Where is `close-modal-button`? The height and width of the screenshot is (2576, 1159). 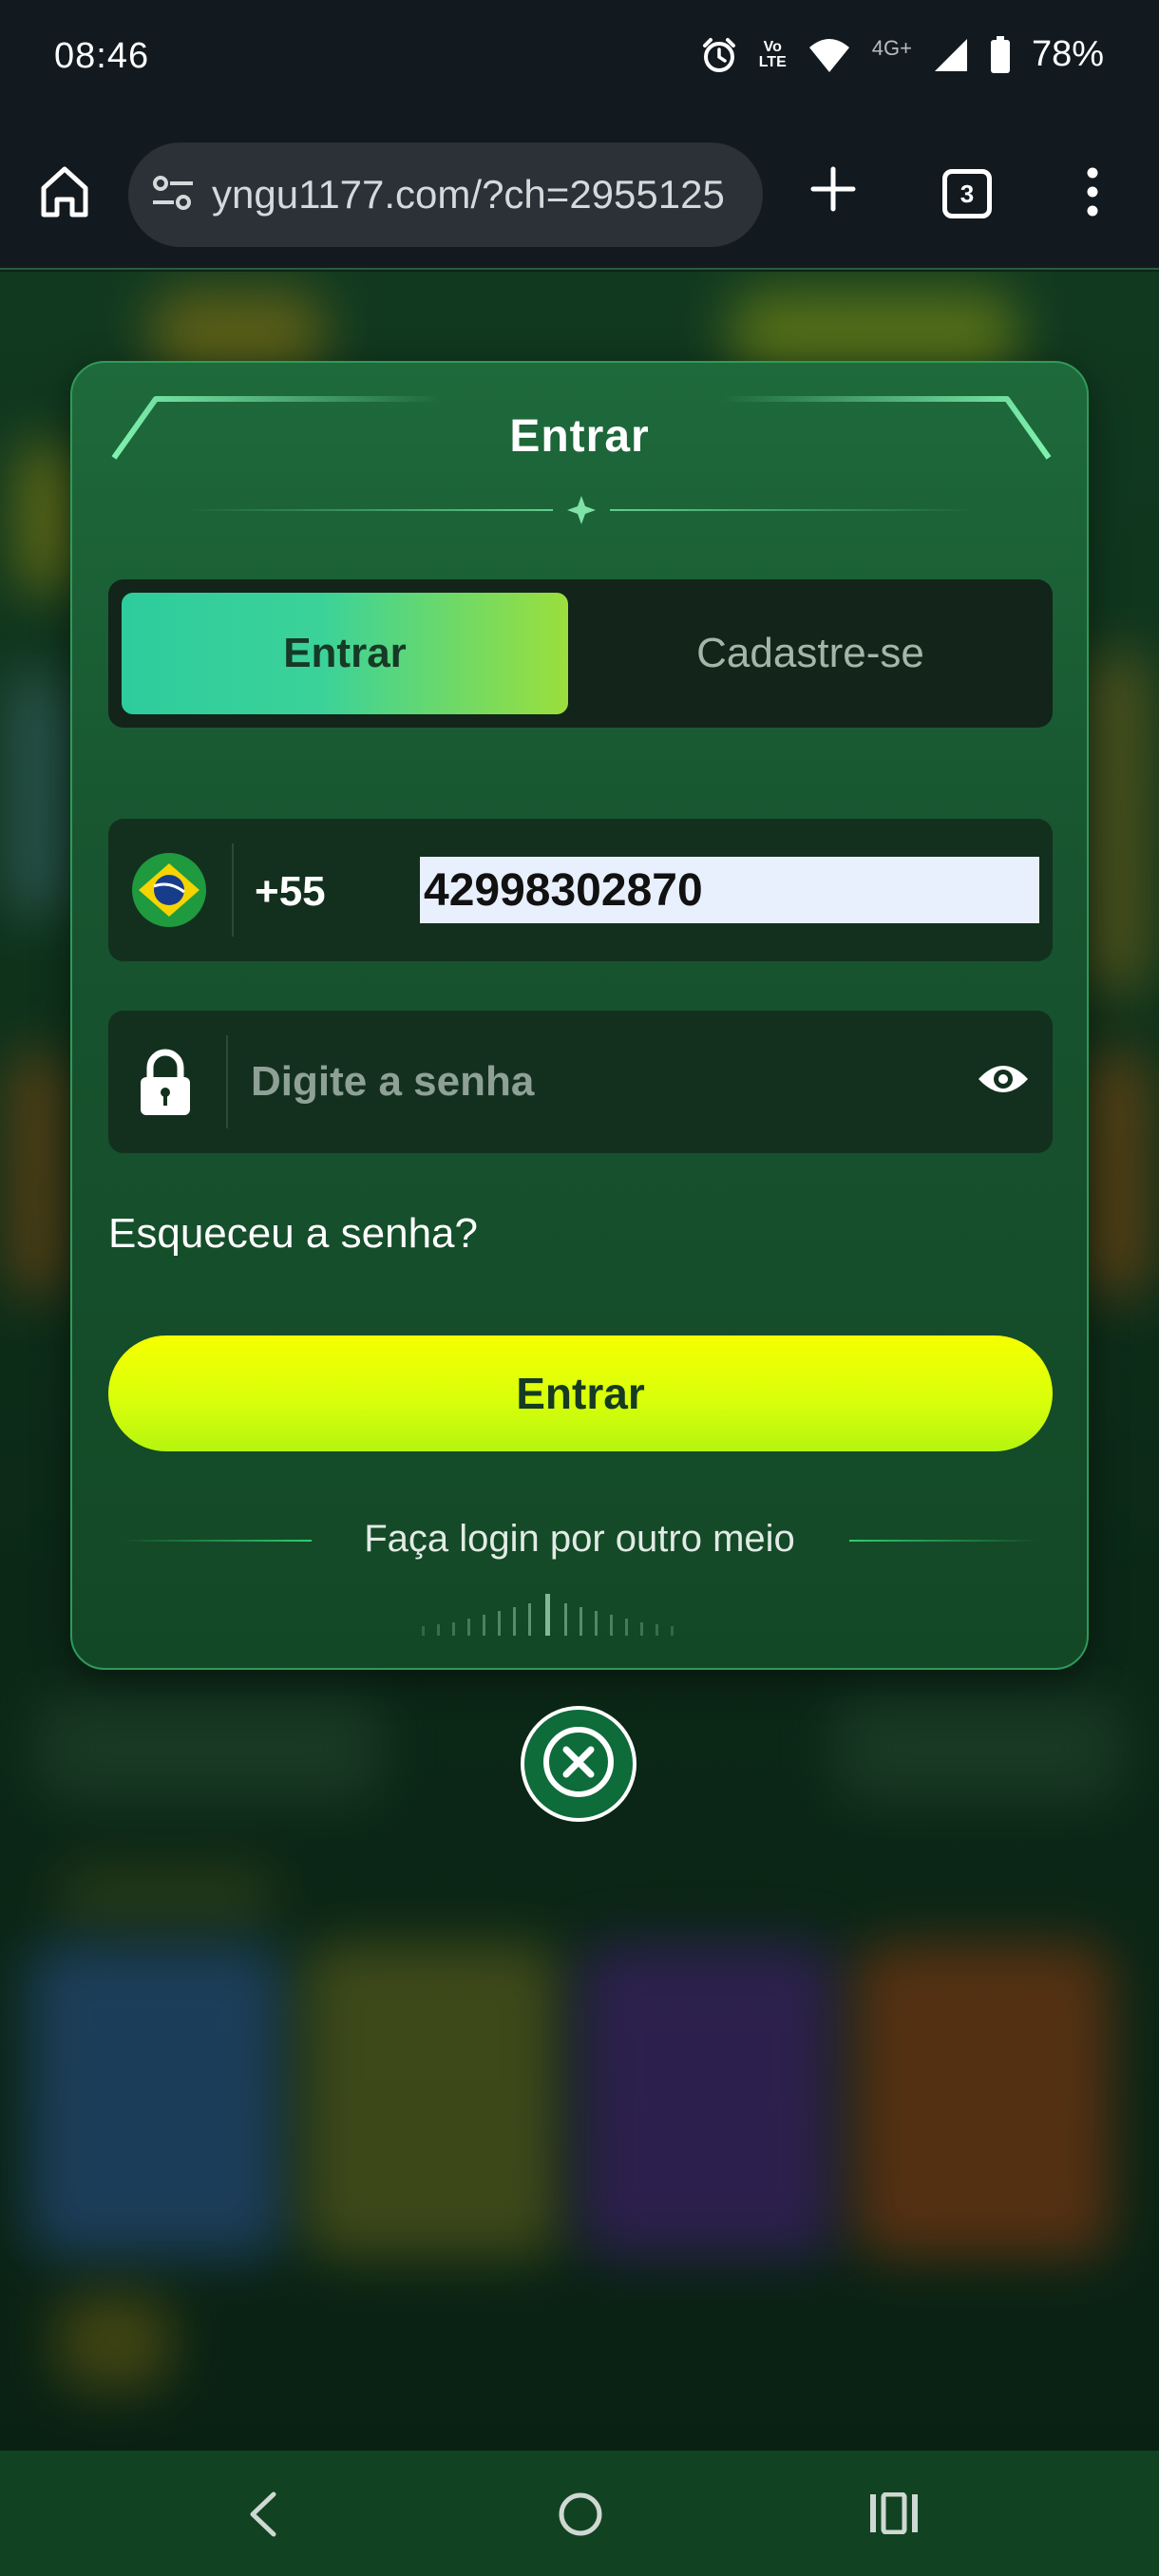 close-modal-button is located at coordinates (578, 1764).